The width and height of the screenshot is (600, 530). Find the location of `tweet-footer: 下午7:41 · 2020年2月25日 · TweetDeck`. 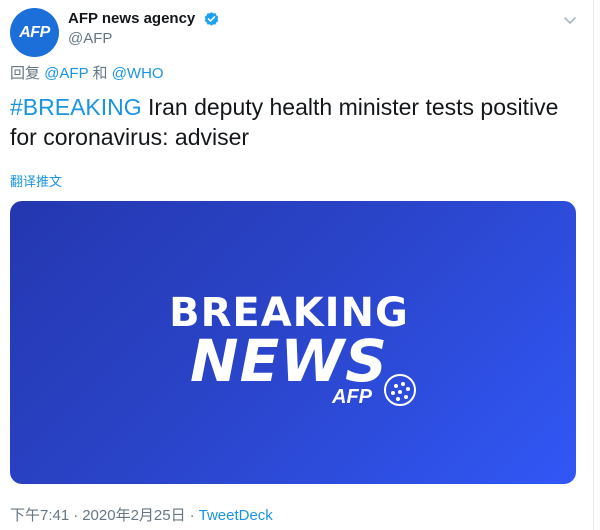

tweet-footer: 下午7:41 · 2020年2月25日 · TweetDeck is located at coordinates (141, 516).